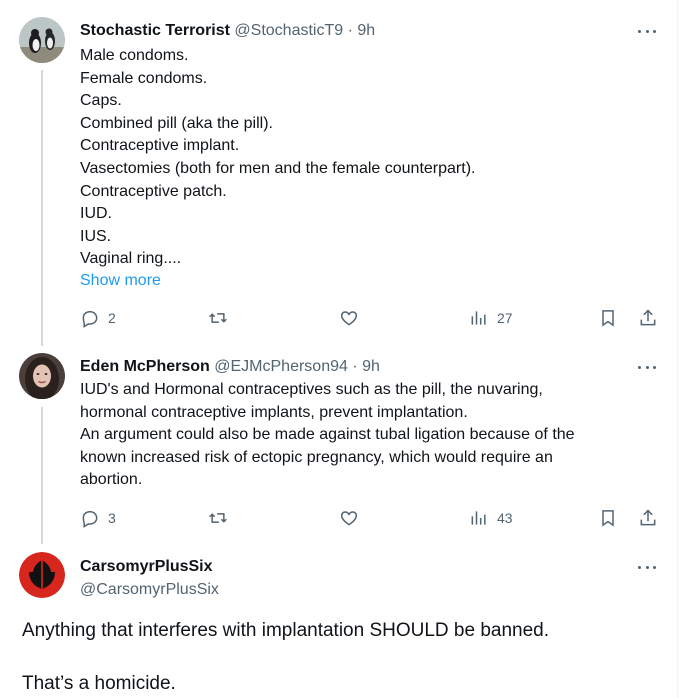 This screenshot has width=686, height=698. Describe the element at coordinates (505, 518) in the screenshot. I see `views-count: 43` at that location.